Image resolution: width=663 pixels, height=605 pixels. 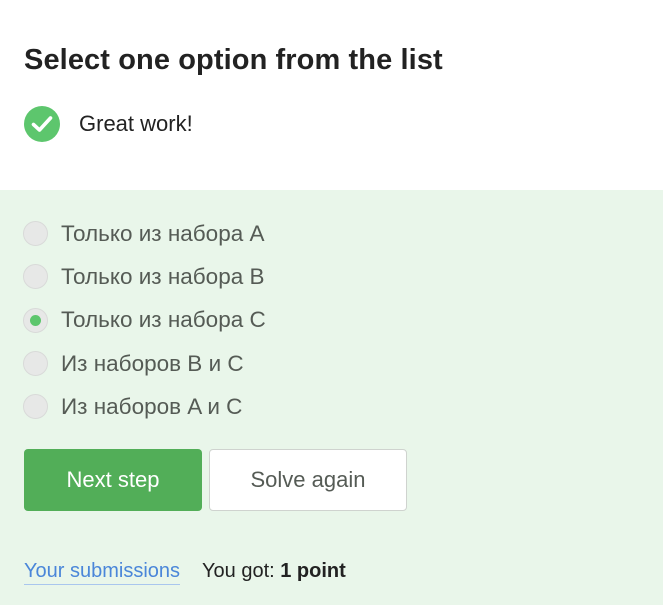 I want to click on option-item: Из наборов B и C, so click(x=144, y=363).